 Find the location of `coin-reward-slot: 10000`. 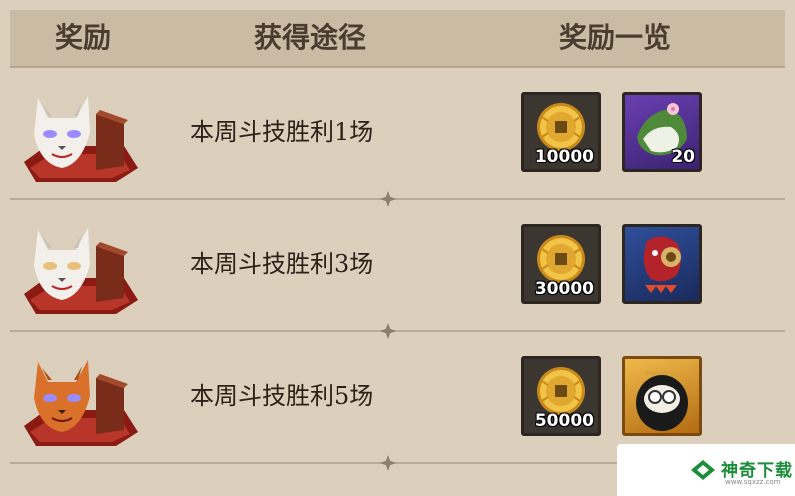

coin-reward-slot: 10000 is located at coordinates (561, 132).